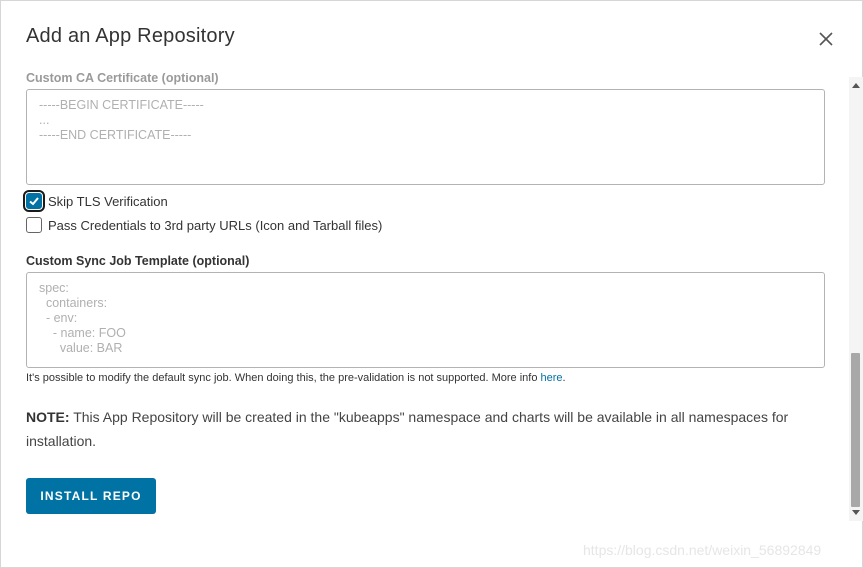  Describe the element at coordinates (122, 79) in the screenshot. I see `ca-certificate-label: Custom CA Certificate (optional)` at that location.